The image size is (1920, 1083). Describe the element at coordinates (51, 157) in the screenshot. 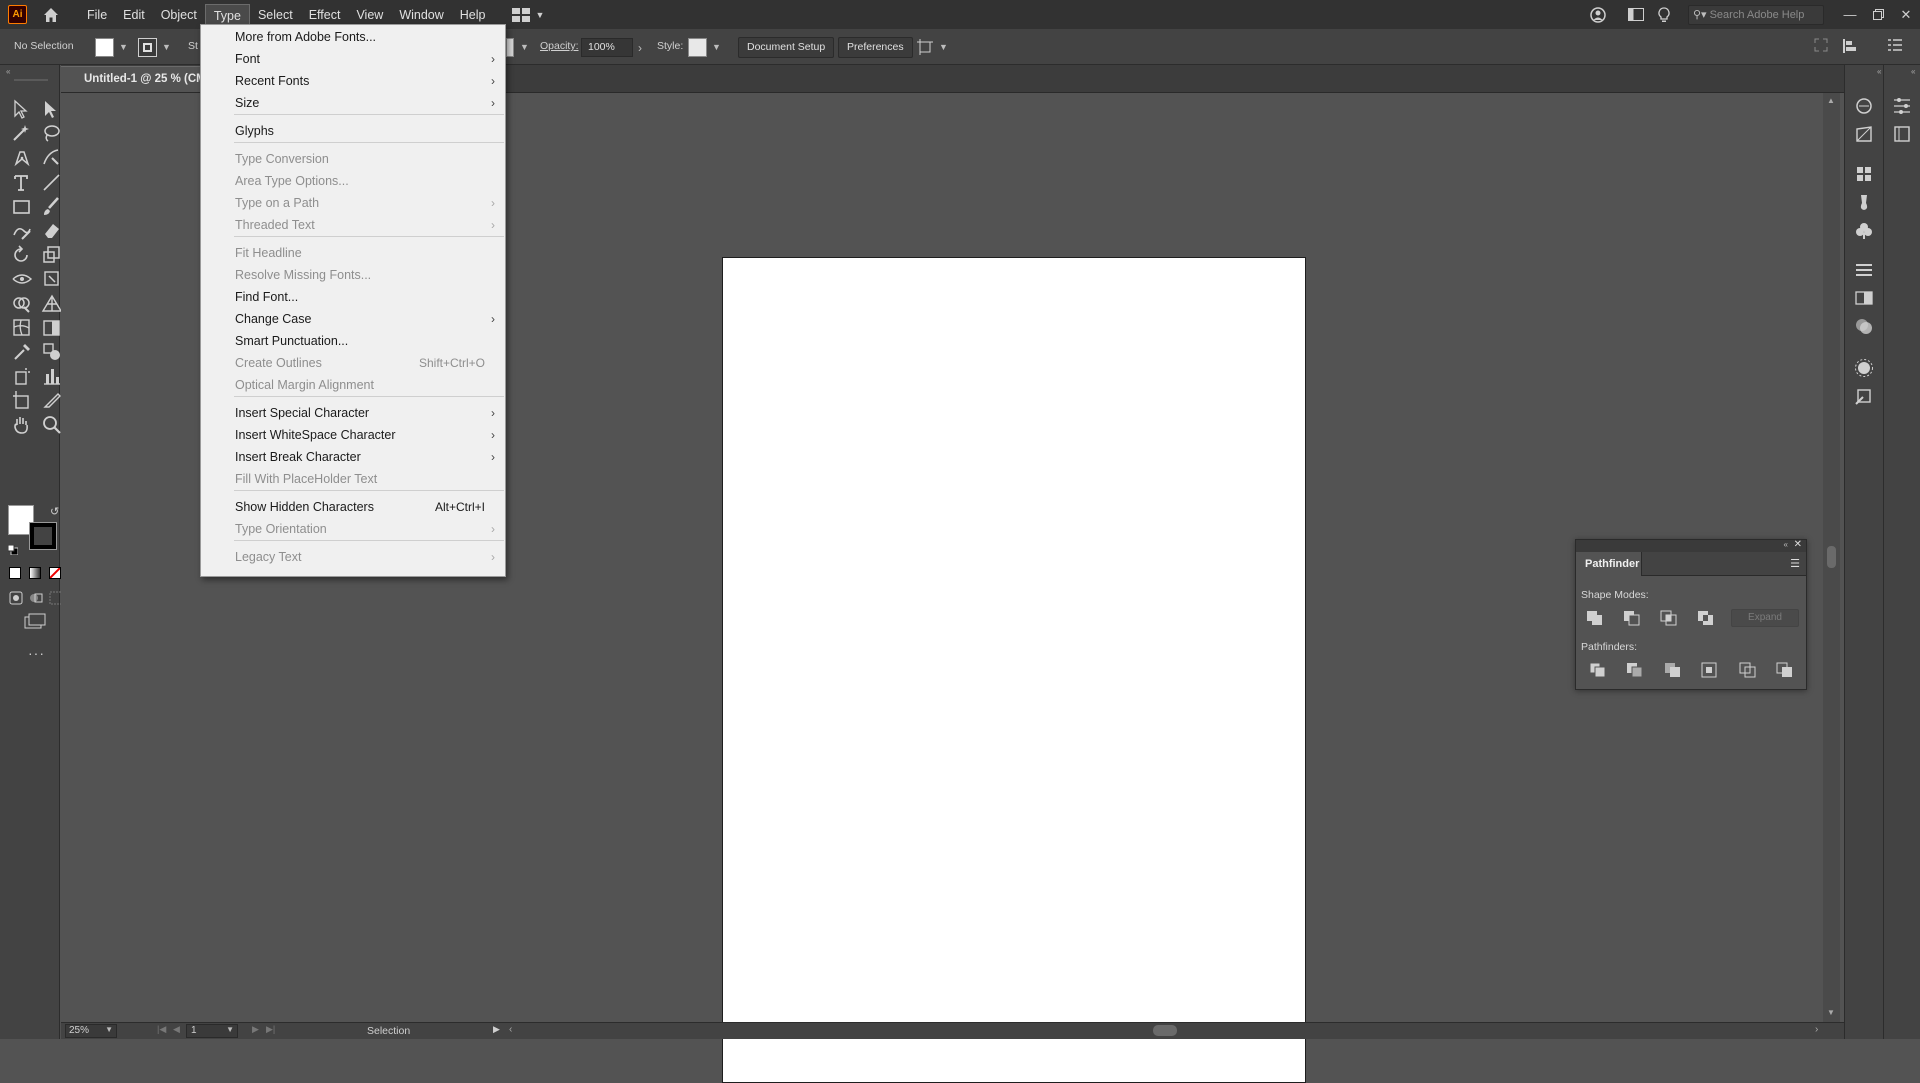

I see `curvature-tool-icon` at that location.